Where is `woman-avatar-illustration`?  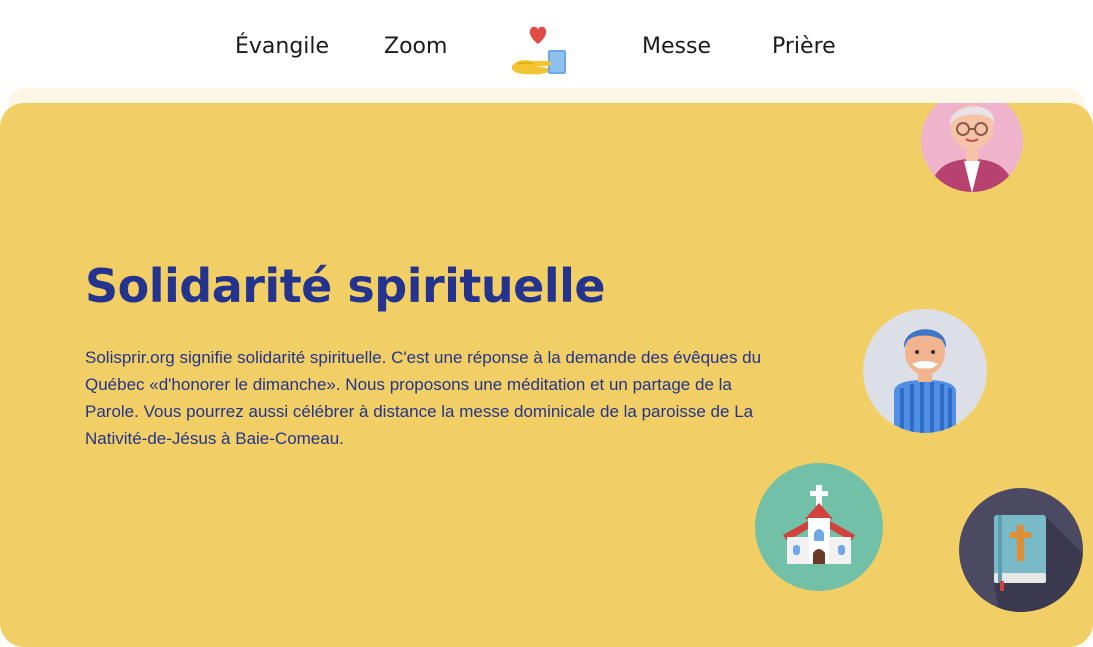 woman-avatar-illustration is located at coordinates (972, 148).